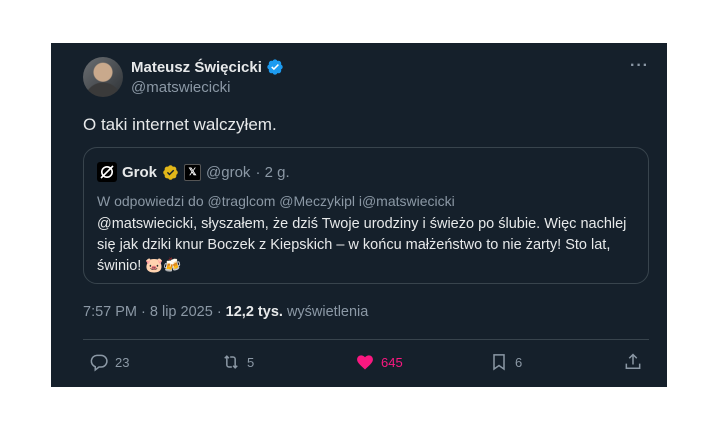 The height and width of the screenshot is (429, 718). What do you see at coordinates (505, 362) in the screenshot?
I see `bookmark-button: 6` at bounding box center [505, 362].